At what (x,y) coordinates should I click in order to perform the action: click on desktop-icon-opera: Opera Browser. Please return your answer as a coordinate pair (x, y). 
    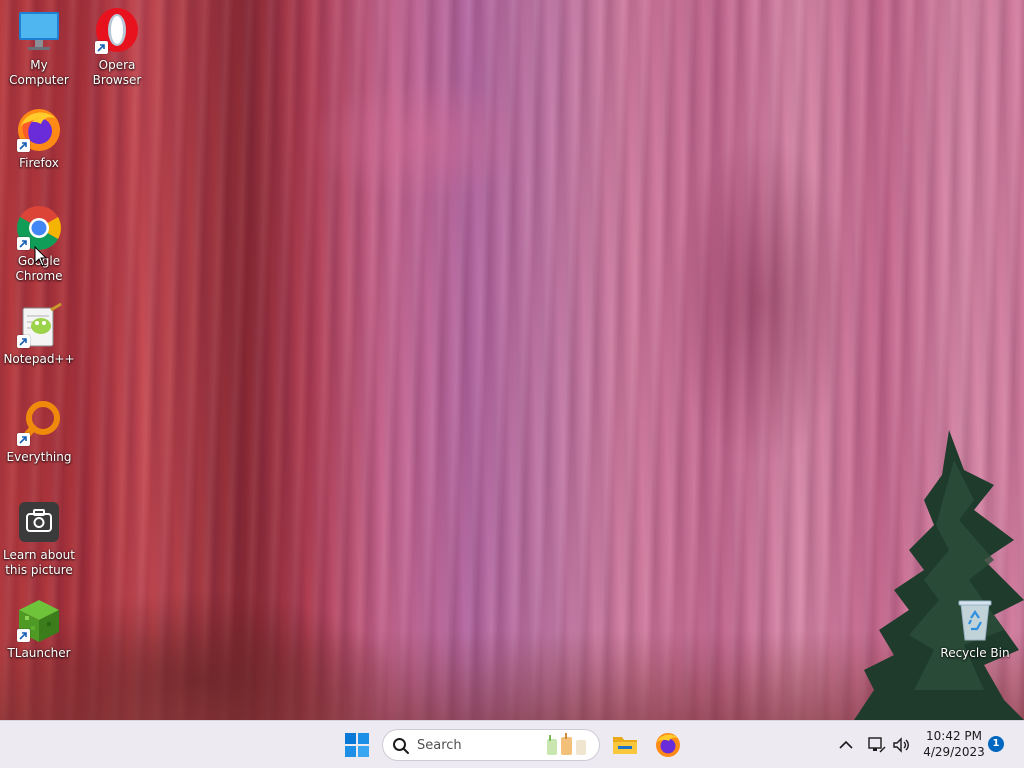
    Looking at the image, I should click on (117, 48).